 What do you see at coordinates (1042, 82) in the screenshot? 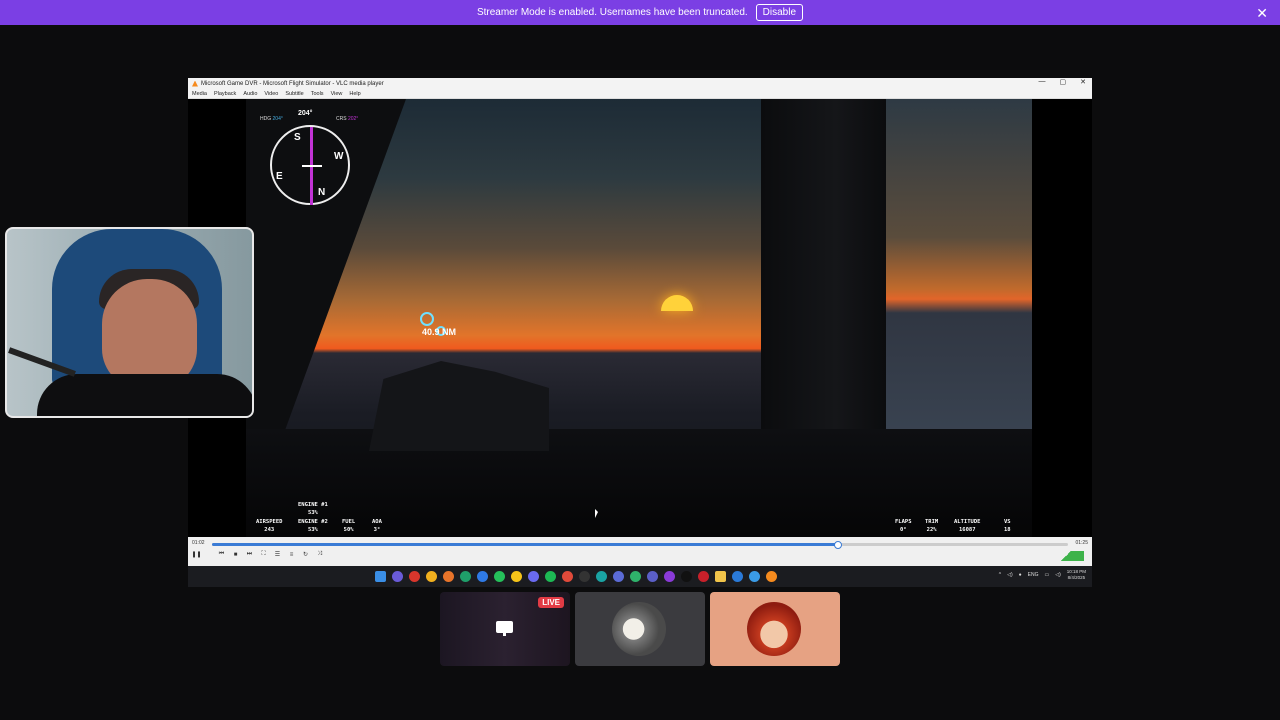
I see `minimize-button: —` at bounding box center [1042, 82].